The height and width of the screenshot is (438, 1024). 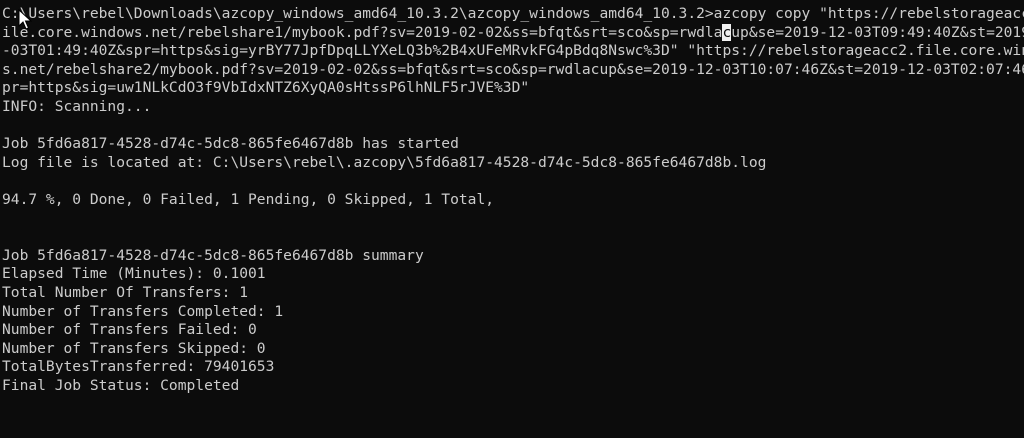 I want to click on summary-total-transfers: Total Number Of Transfers: 1, so click(x=125, y=292).